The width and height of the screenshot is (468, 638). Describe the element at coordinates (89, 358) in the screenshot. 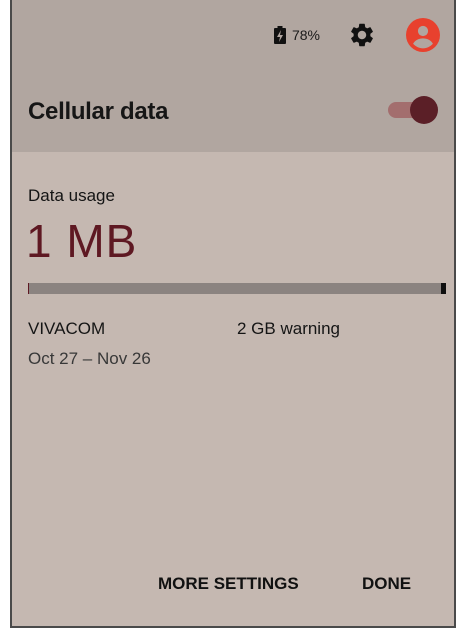

I see `billing-period: Oct 27 – Nov 26` at that location.